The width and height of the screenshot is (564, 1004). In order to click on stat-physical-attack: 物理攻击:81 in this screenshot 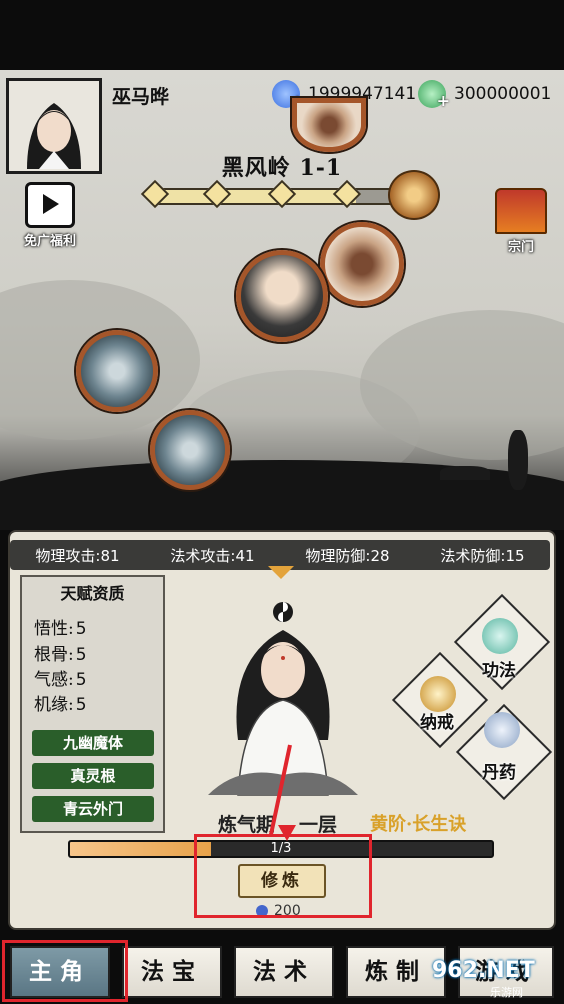, I will do `click(77, 555)`.